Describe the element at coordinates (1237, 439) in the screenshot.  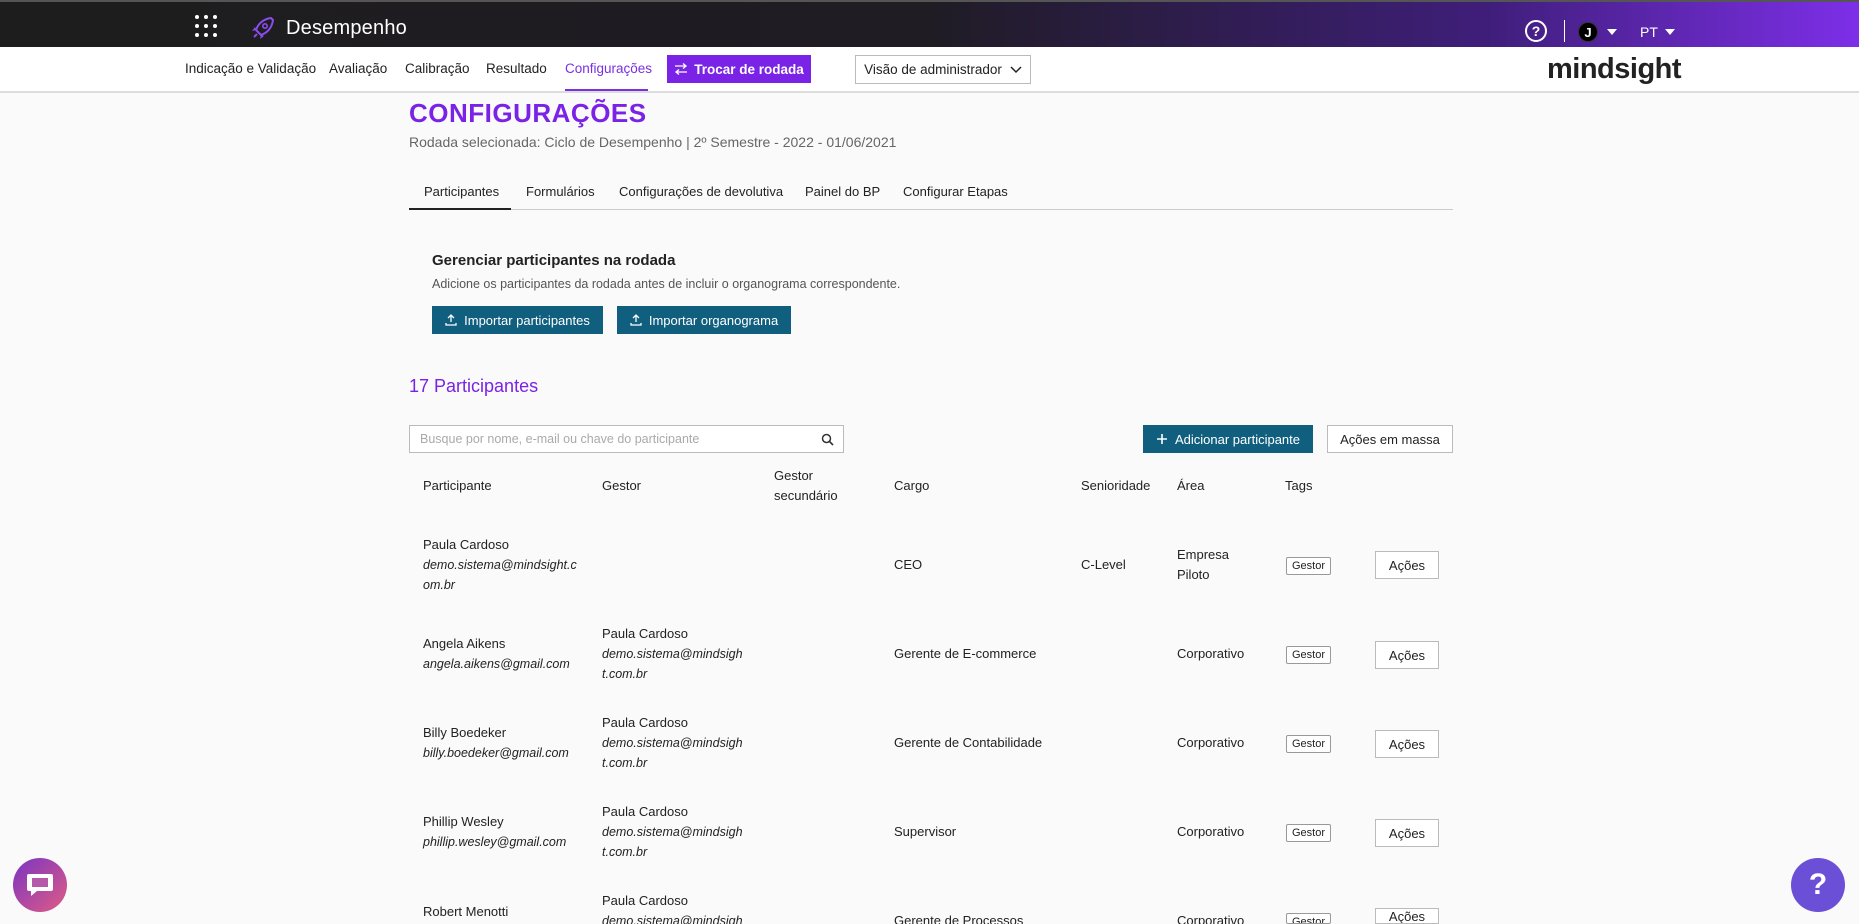
I see `add-participant-label: Adicionar participante` at that location.